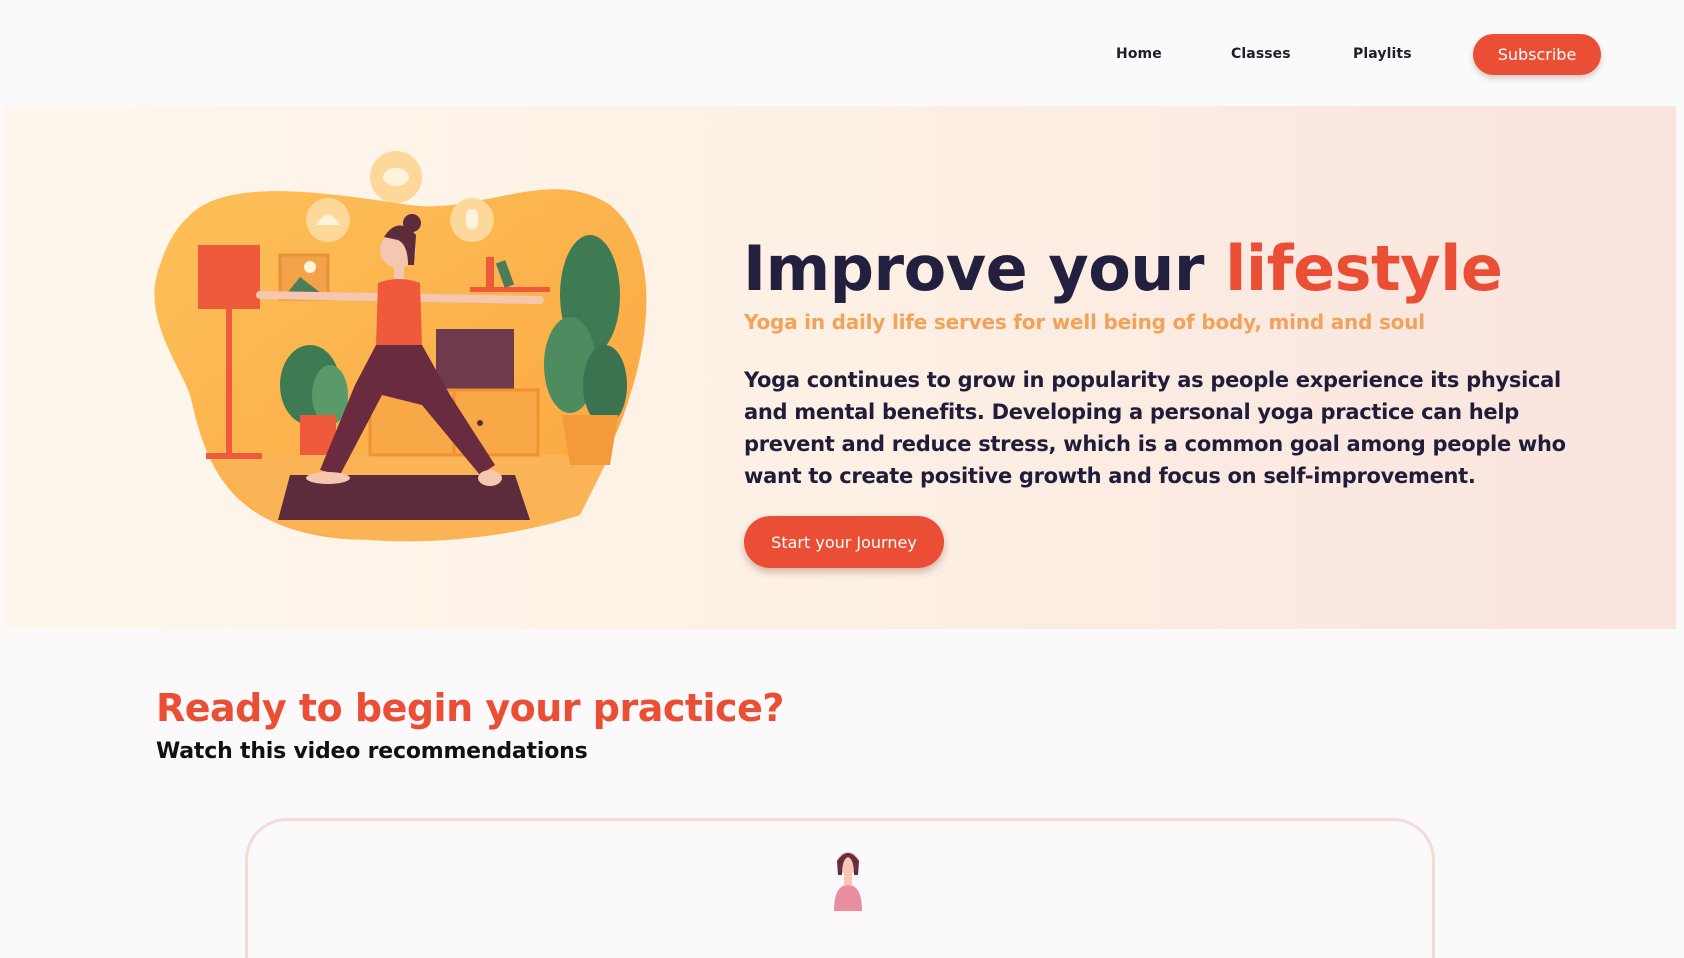 Image resolution: width=1684 pixels, height=958 pixels. Describe the element at coordinates (842, 53) in the screenshot. I see `top-nav: Home Classes Playlits Subscribe` at that location.